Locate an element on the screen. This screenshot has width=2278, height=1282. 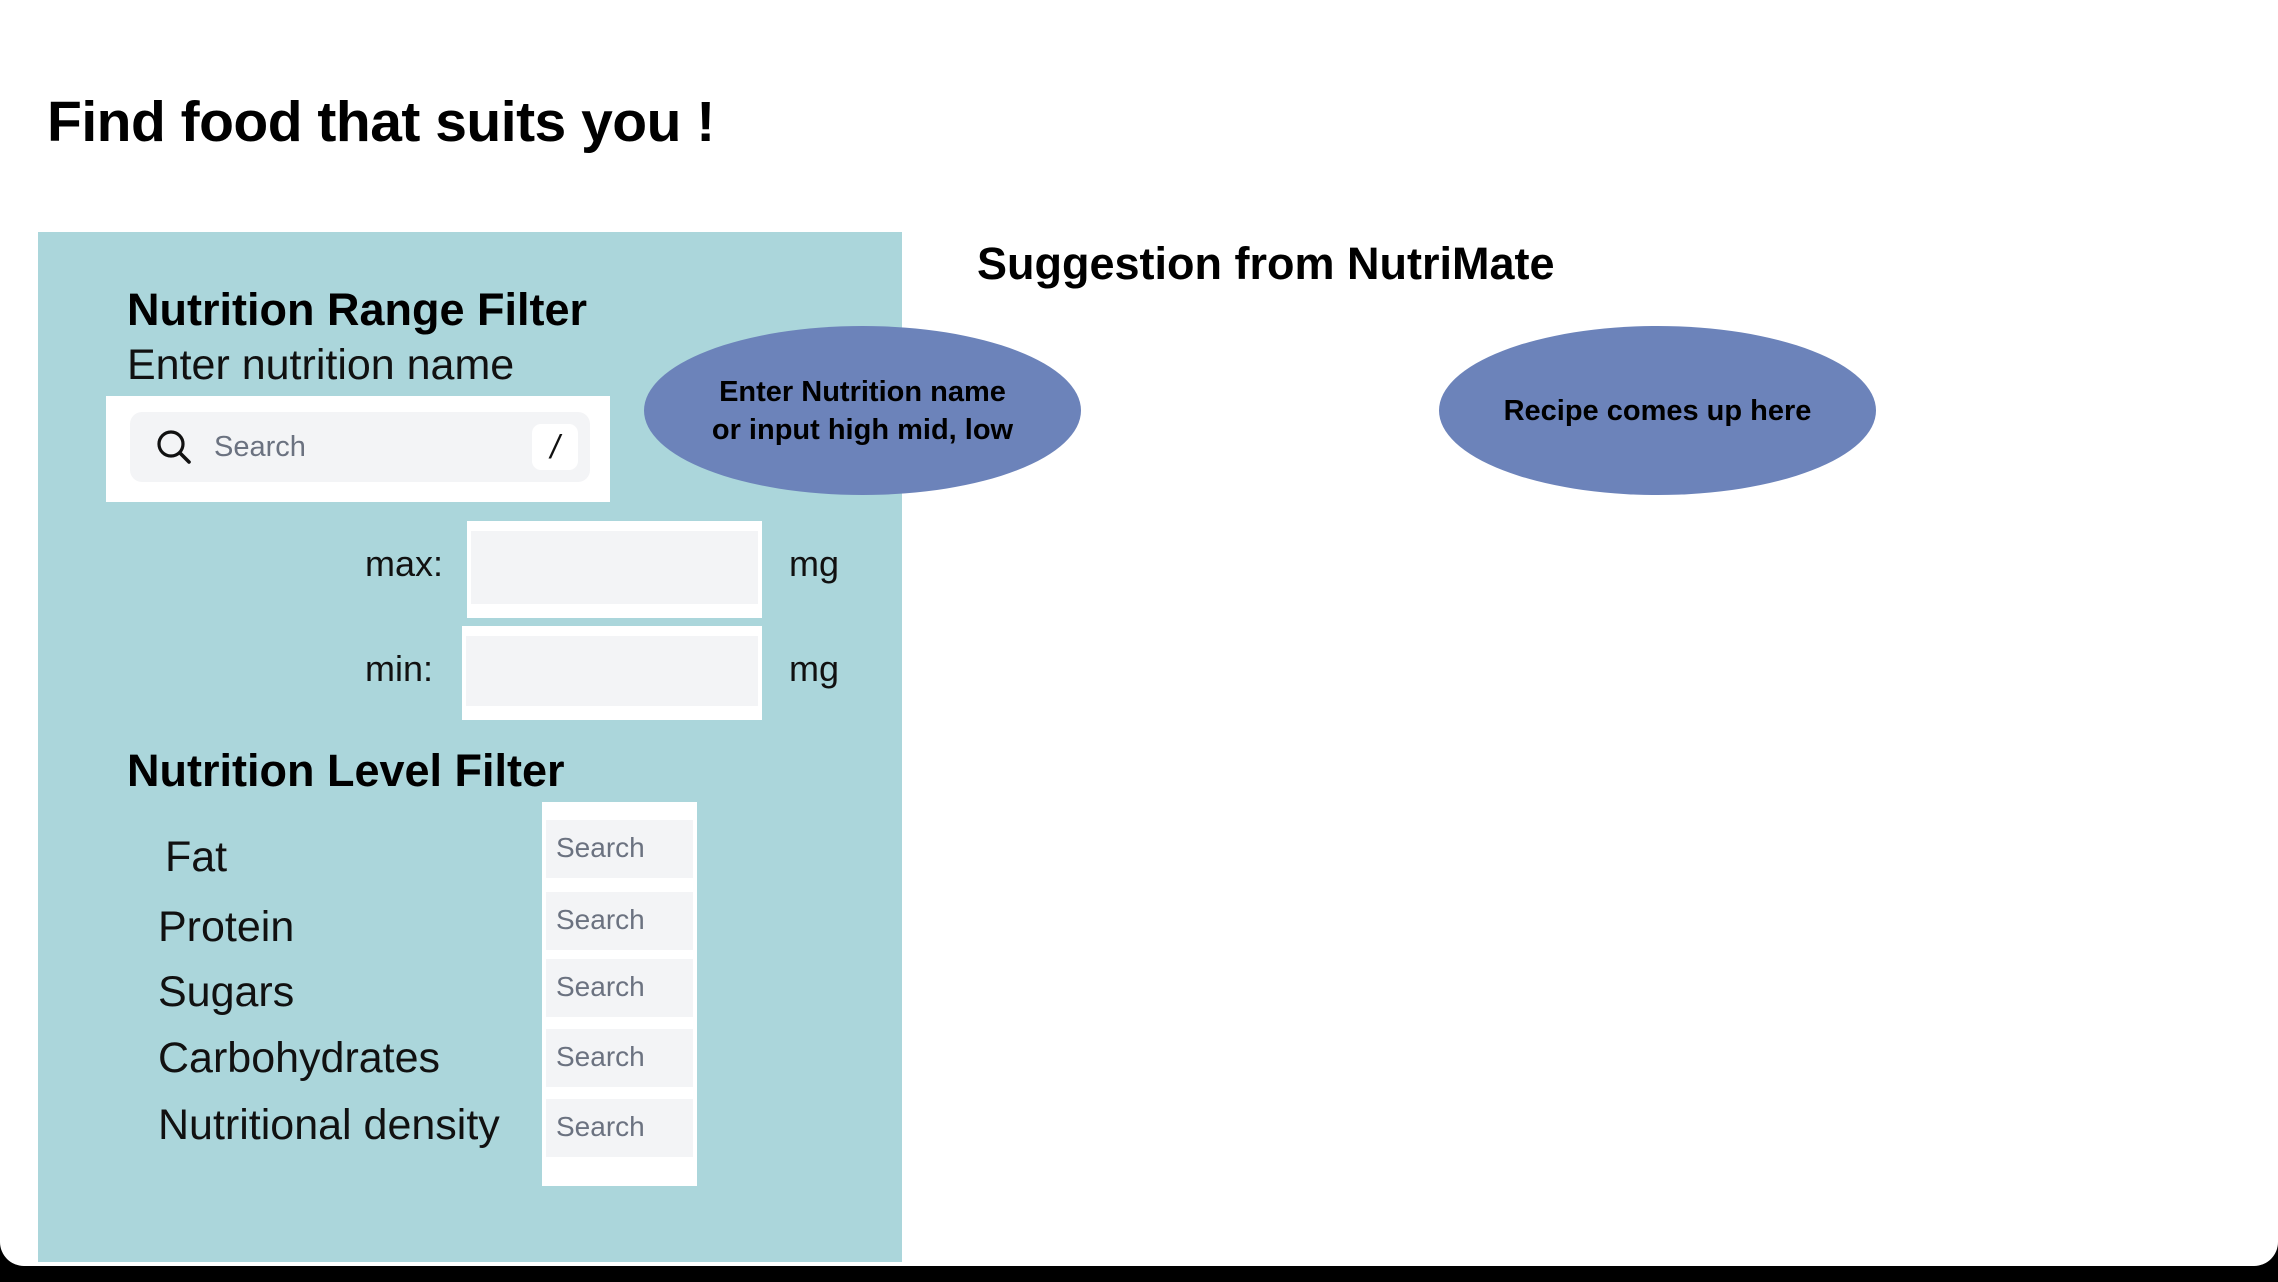
search-placeholder: Search is located at coordinates (260, 447).